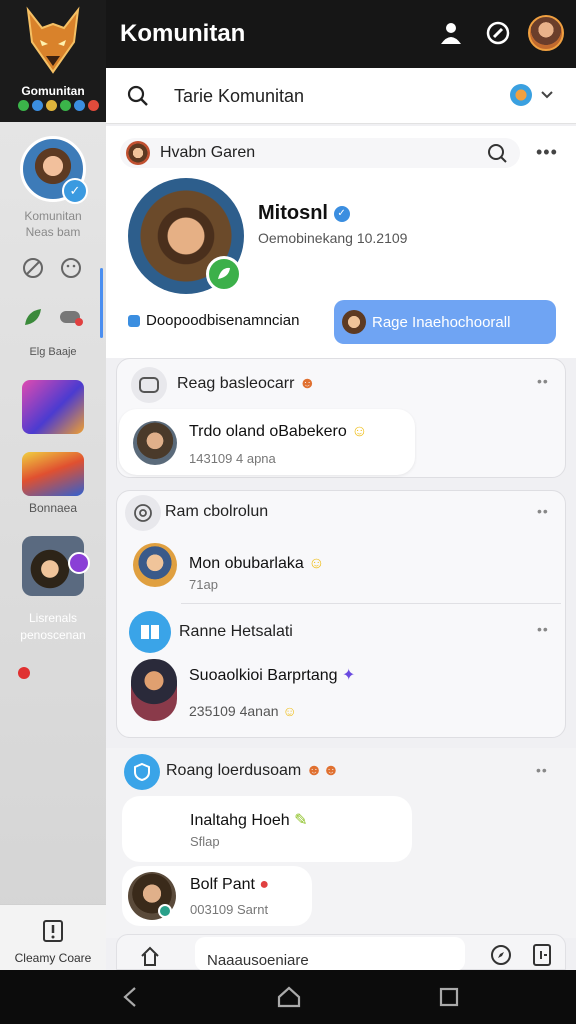  What do you see at coordinates (53, 216) in the screenshot?
I see `sidebar-profile-label: Komunitan` at bounding box center [53, 216].